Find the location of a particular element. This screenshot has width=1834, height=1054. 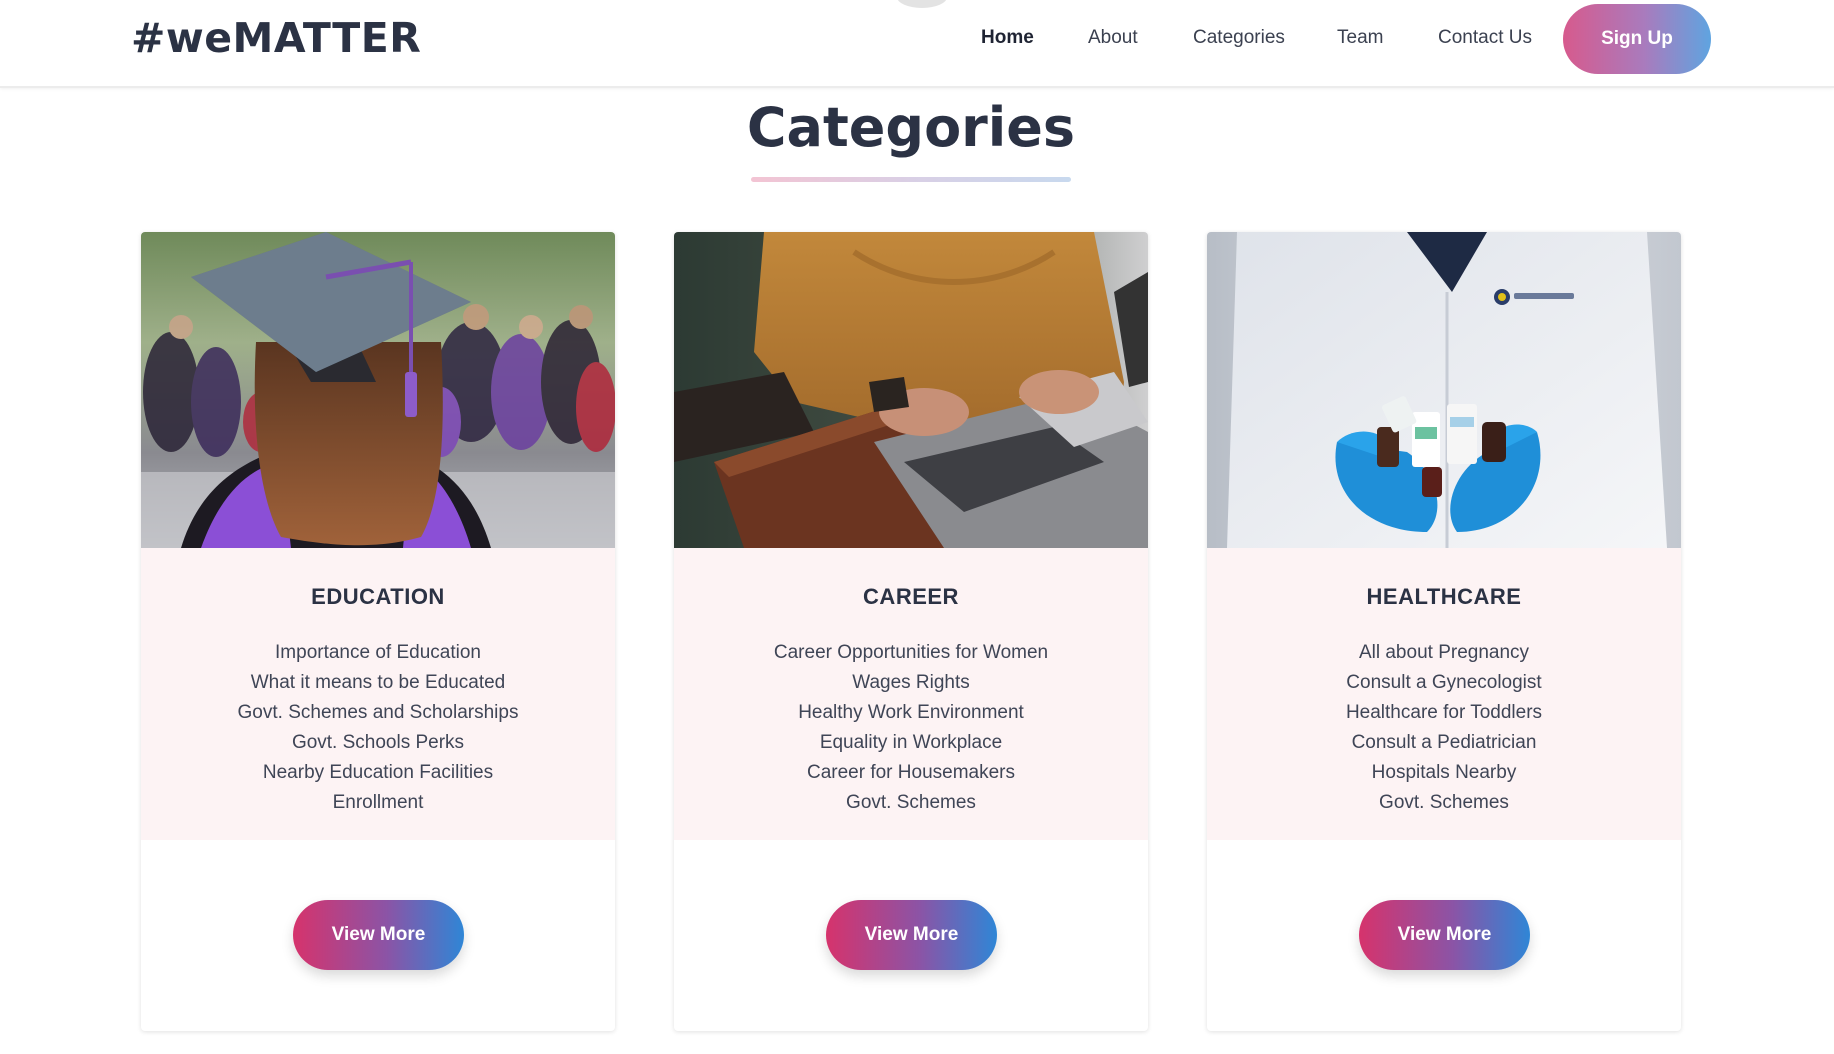

list-item: Nearby Education Facilities is located at coordinates (378, 773).